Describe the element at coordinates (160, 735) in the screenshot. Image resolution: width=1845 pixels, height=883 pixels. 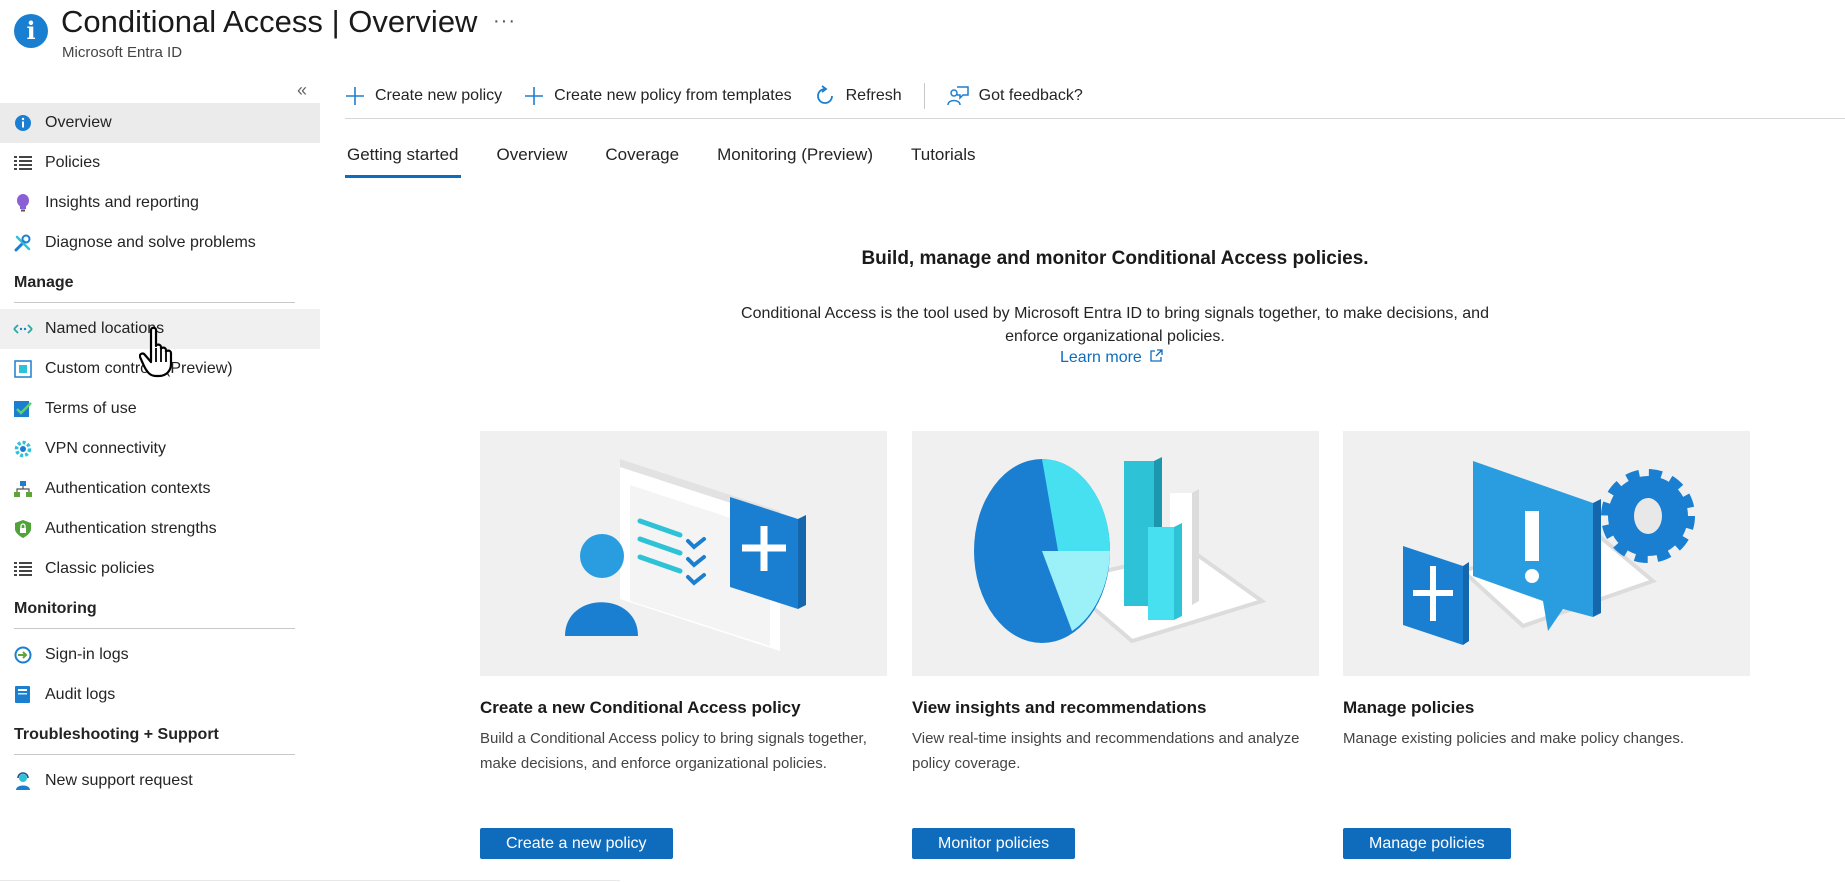
I see `section-heading-troubleshooting: Troubleshooting + Support` at that location.